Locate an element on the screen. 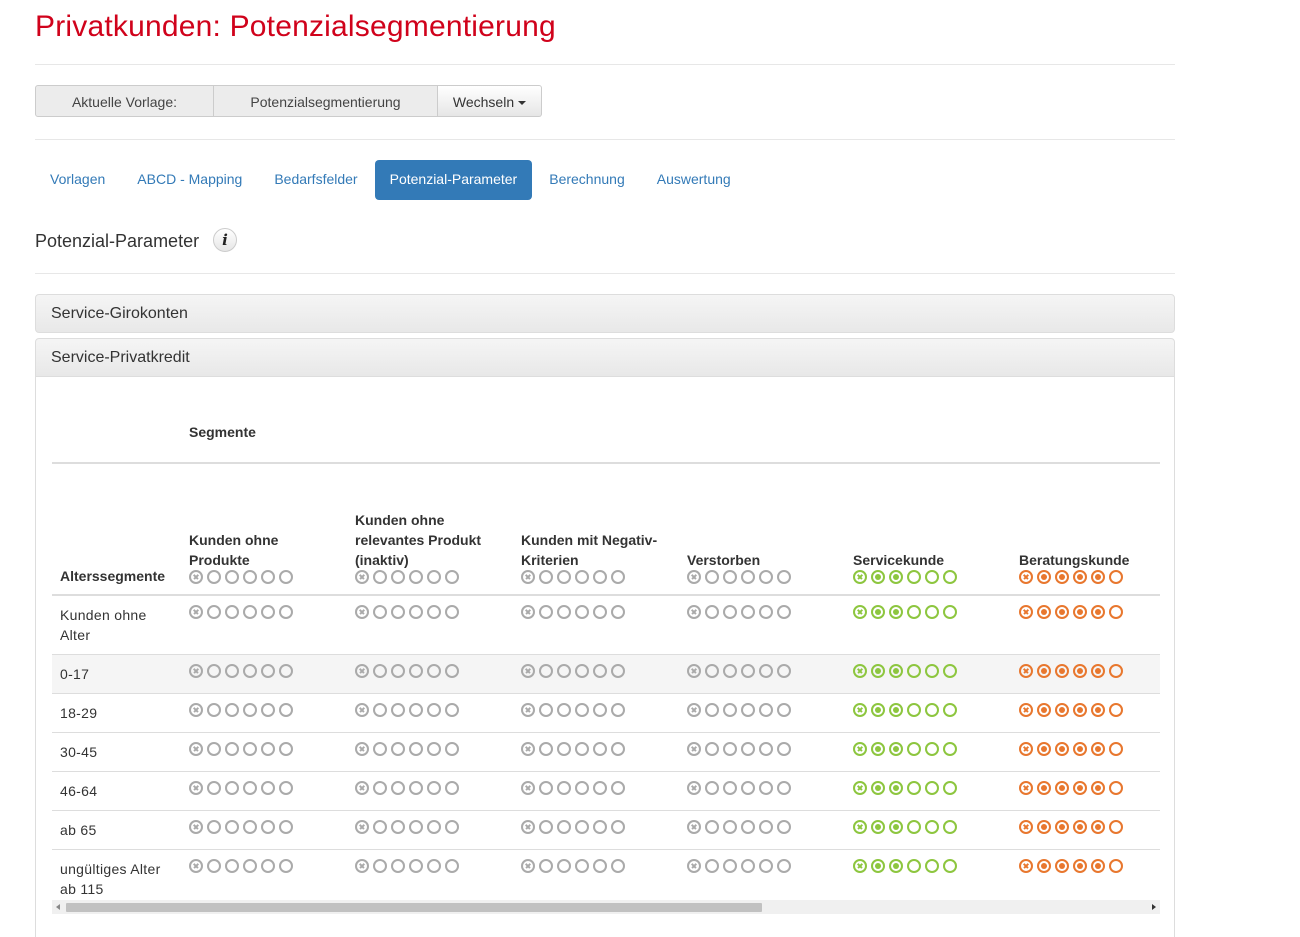 This screenshot has width=1300, height=937. tab-auswertung: Auswertung is located at coordinates (694, 180).